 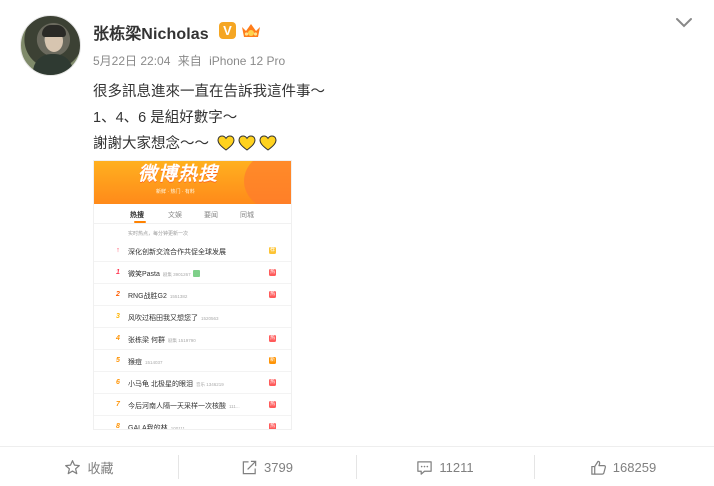 What do you see at coordinates (278, 467) in the screenshot?
I see `share-count: 3799` at bounding box center [278, 467].